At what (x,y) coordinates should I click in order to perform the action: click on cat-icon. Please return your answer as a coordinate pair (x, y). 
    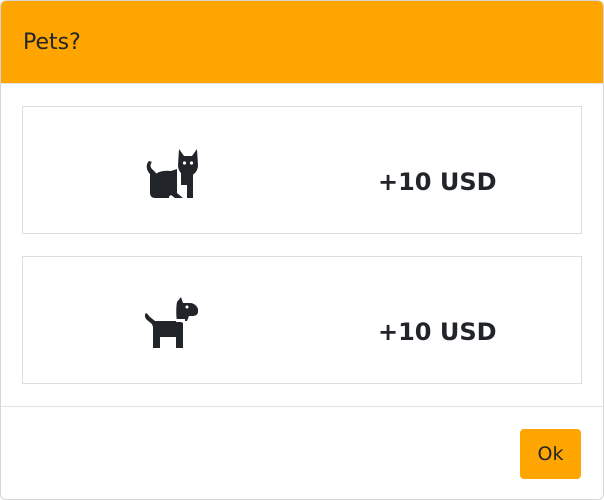
    Looking at the image, I should click on (172, 173).